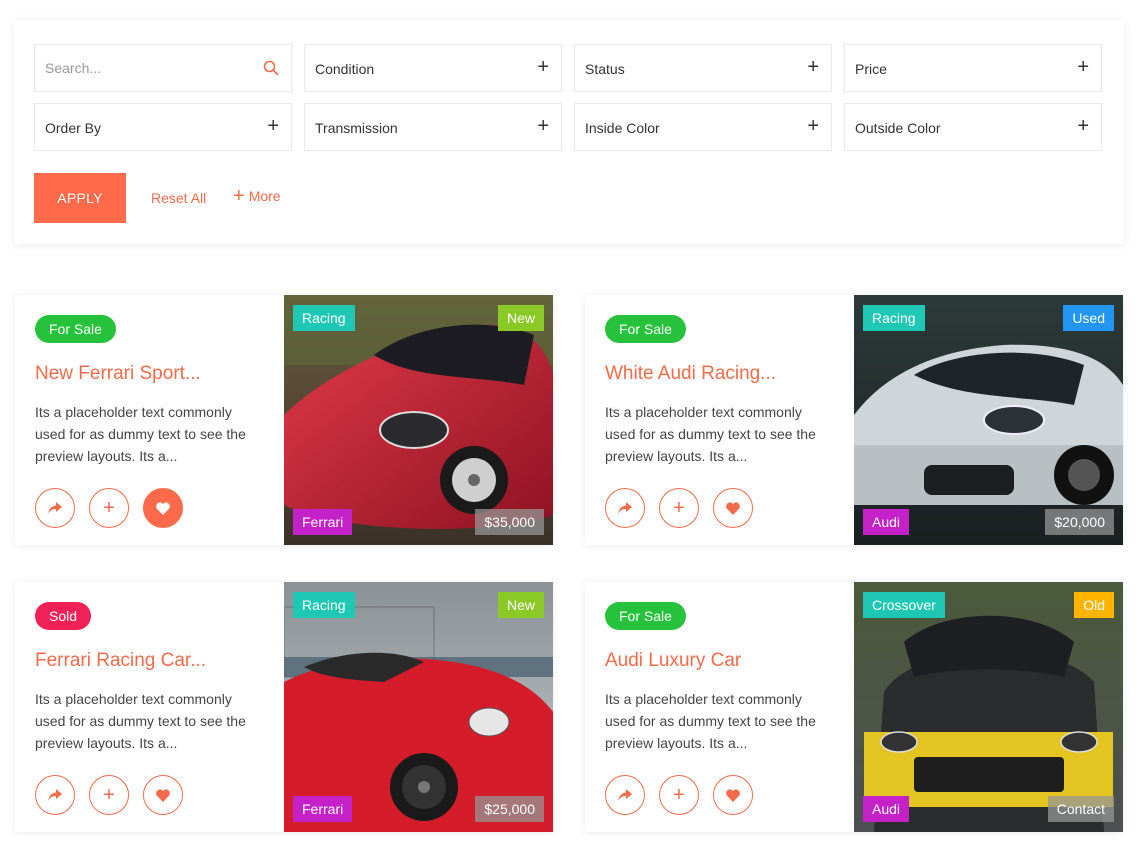 This screenshot has width=1140, height=850. Describe the element at coordinates (73, 128) in the screenshot. I see `order-by-label: Order By` at that location.